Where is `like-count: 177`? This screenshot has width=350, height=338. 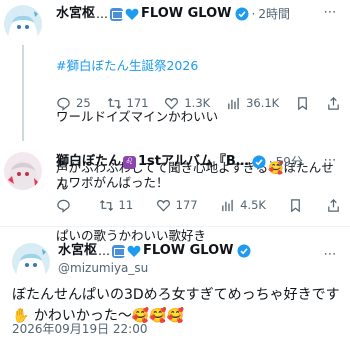
like-count: 177 is located at coordinates (186, 205).